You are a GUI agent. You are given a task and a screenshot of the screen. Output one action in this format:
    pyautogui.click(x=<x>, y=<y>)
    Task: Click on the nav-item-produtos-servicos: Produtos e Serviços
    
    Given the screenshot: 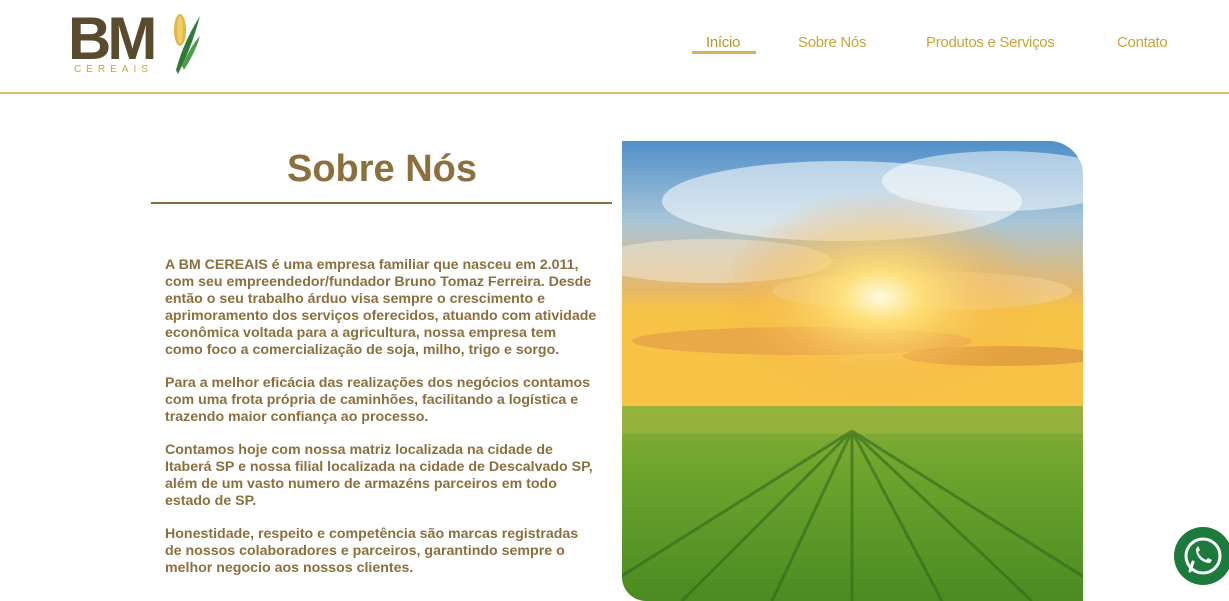 What is the action you would take?
    pyautogui.click(x=990, y=42)
    